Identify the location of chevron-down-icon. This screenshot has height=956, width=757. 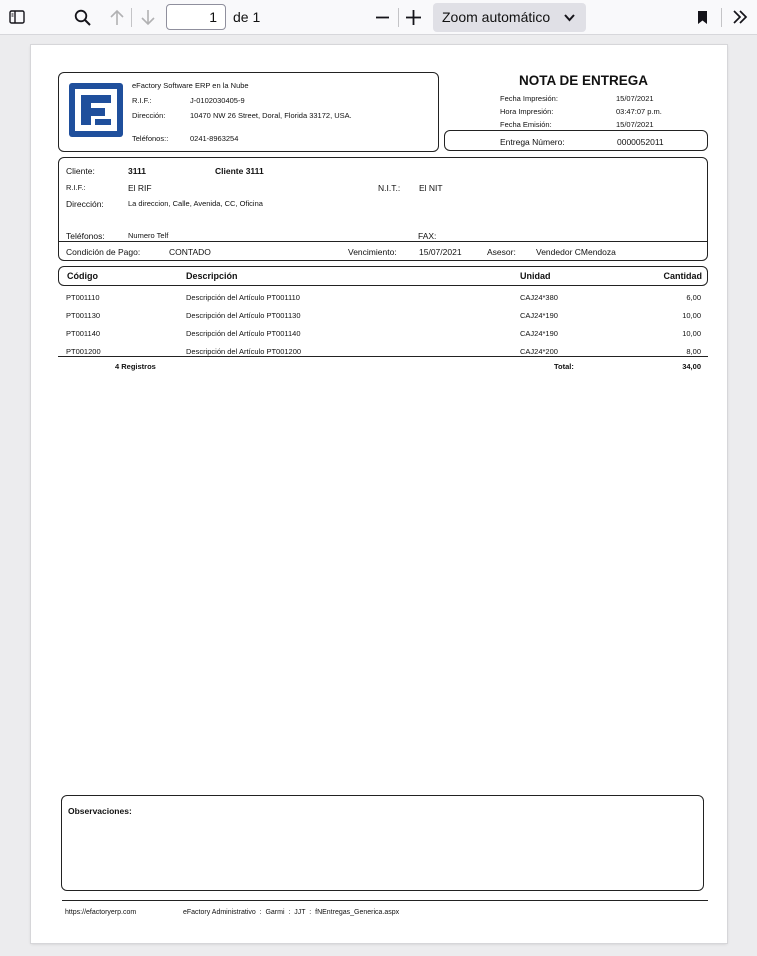
(569, 17).